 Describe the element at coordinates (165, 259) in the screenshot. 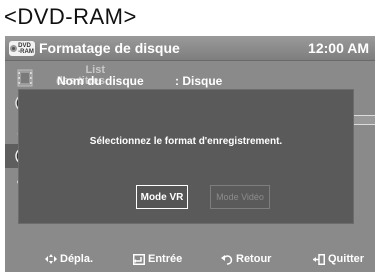

I see `footer-enter-label: Entrée` at that location.